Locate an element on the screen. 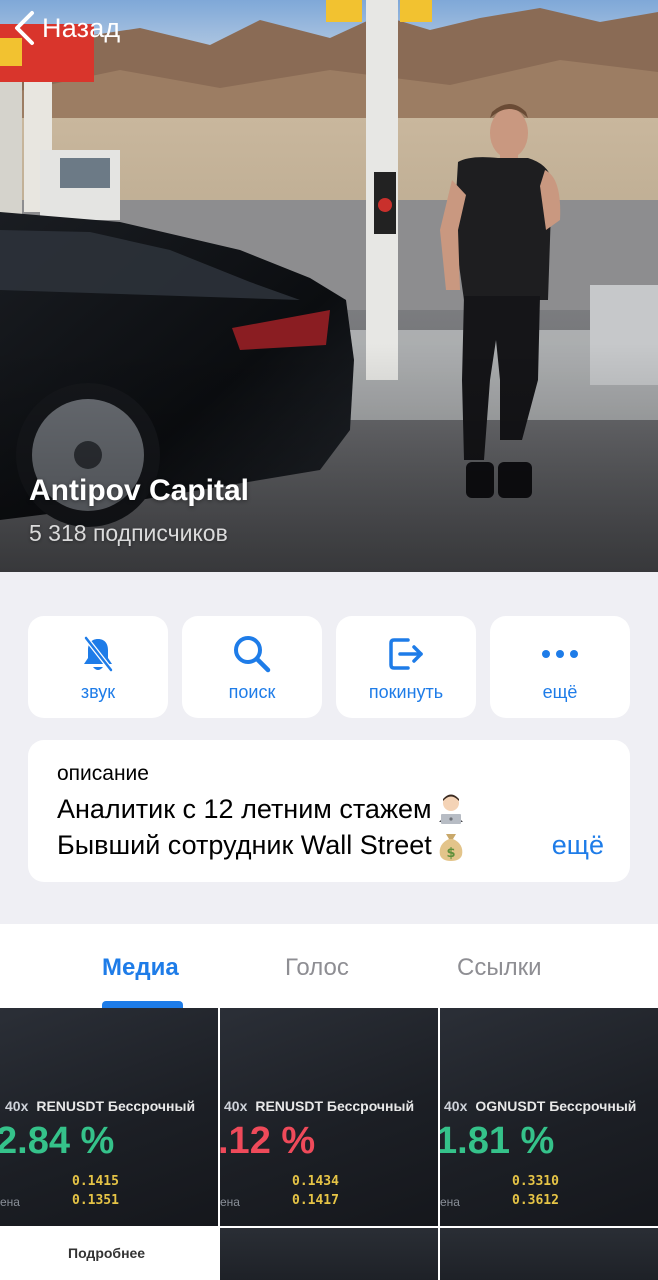 Image resolution: width=658 pixels, height=1280 pixels. more-icon is located at coordinates (560, 654).